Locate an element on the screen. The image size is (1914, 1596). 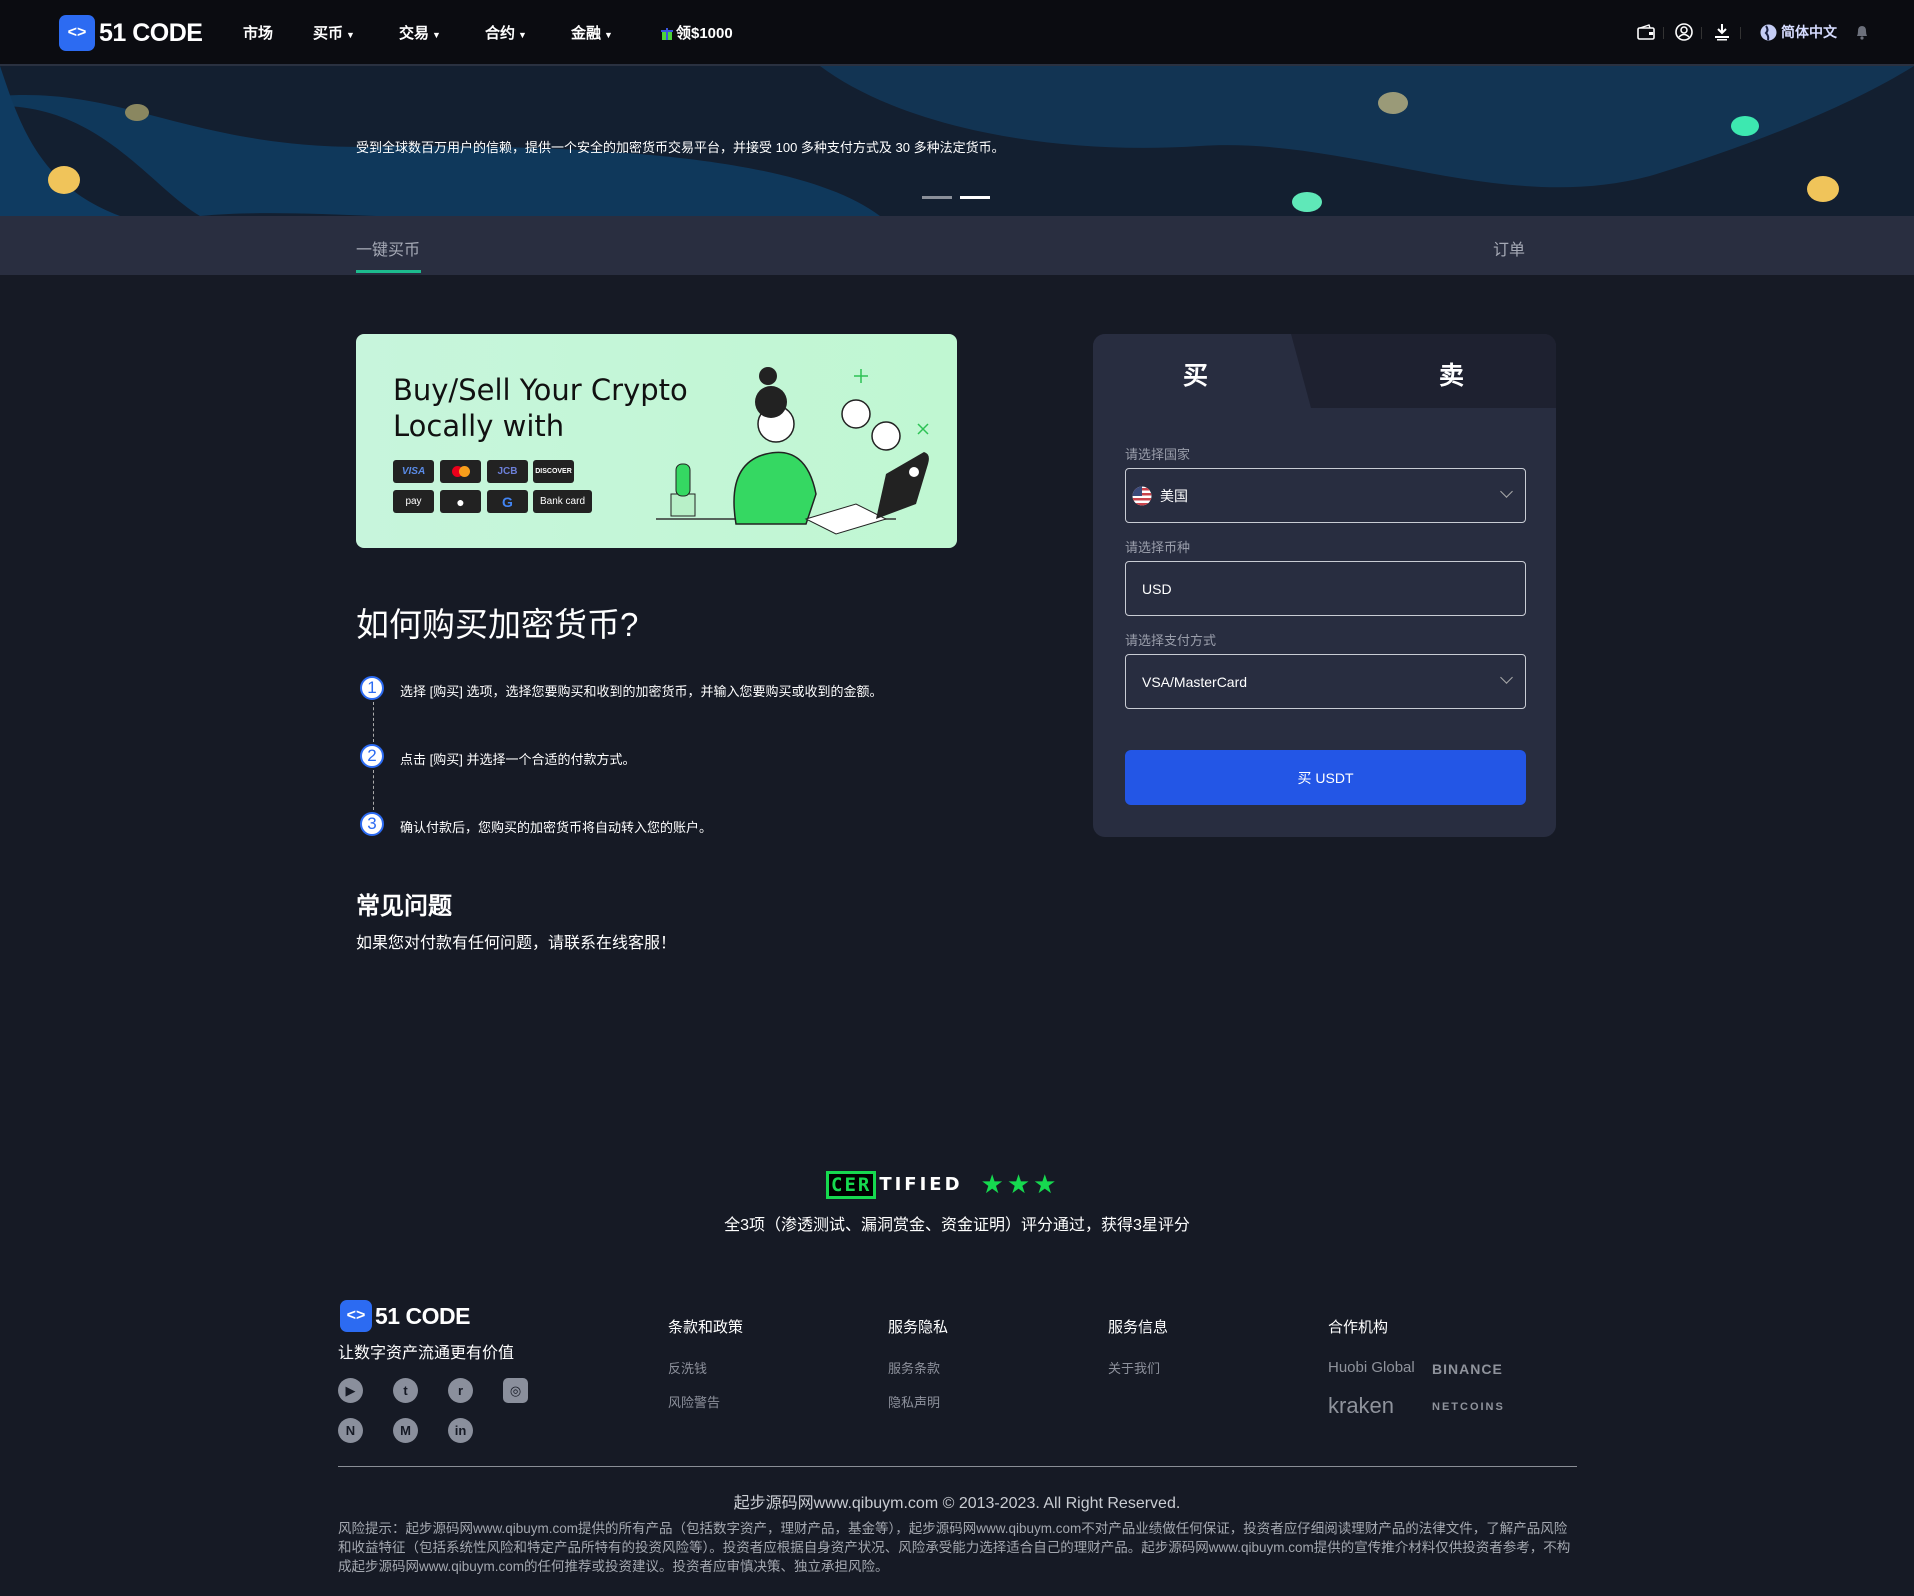
certified-description: 全3项（渗透测试、漏洞赏金、资金证明）评分通过，获得3星评分 is located at coordinates (957, 1225).